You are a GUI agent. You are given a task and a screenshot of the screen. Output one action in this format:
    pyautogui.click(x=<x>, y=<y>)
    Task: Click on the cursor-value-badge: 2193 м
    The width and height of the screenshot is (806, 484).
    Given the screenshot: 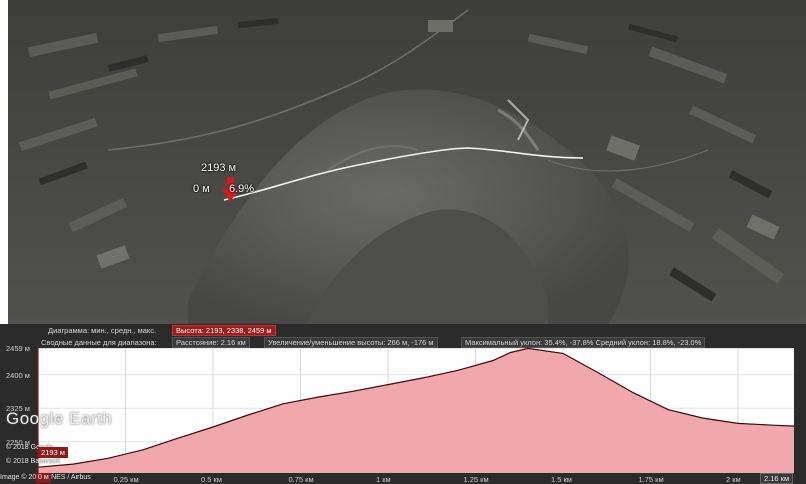 What is the action you would take?
    pyautogui.click(x=53, y=452)
    